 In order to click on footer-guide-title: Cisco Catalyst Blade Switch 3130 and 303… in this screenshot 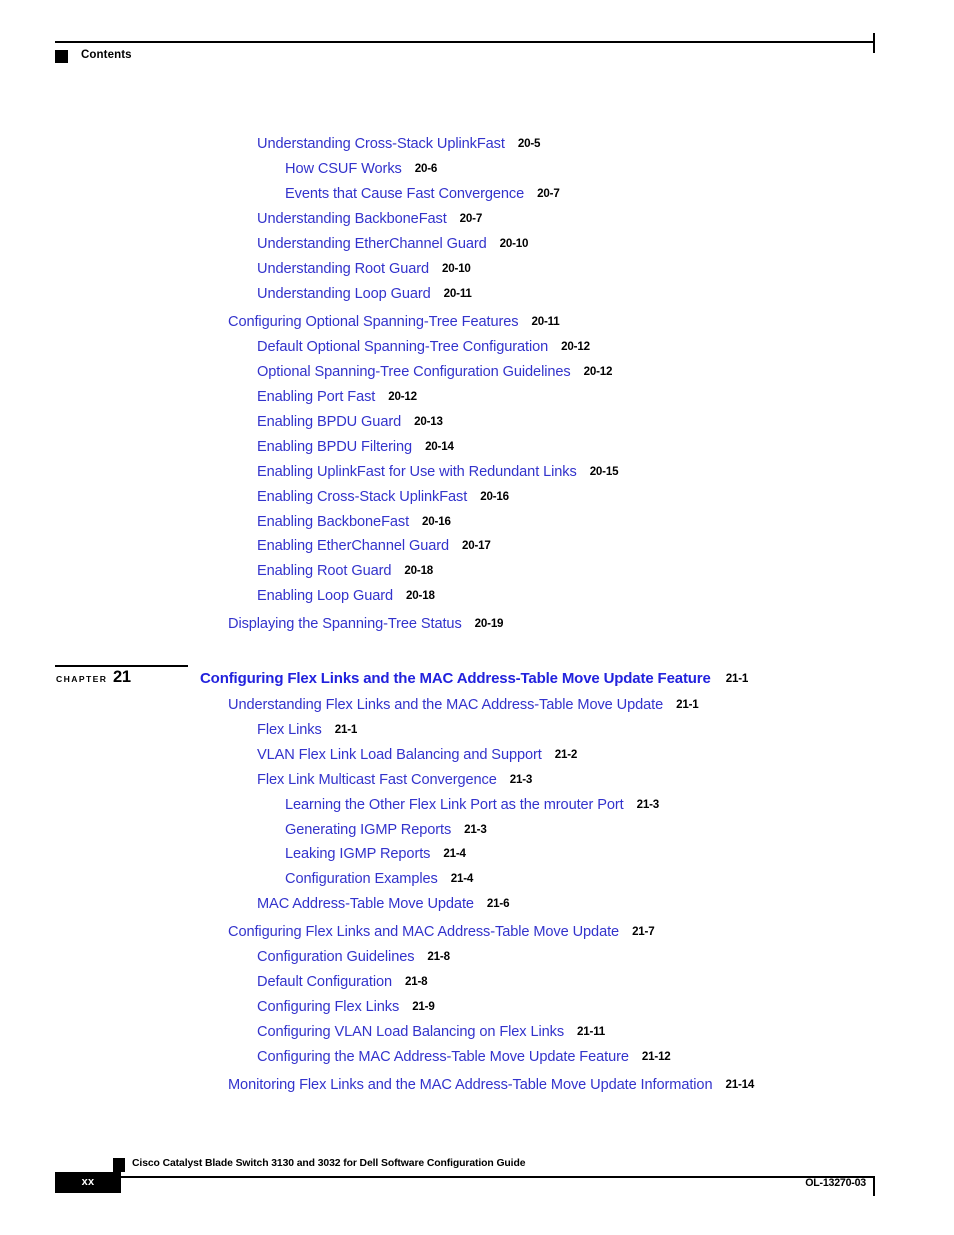, I will do `click(329, 1163)`.